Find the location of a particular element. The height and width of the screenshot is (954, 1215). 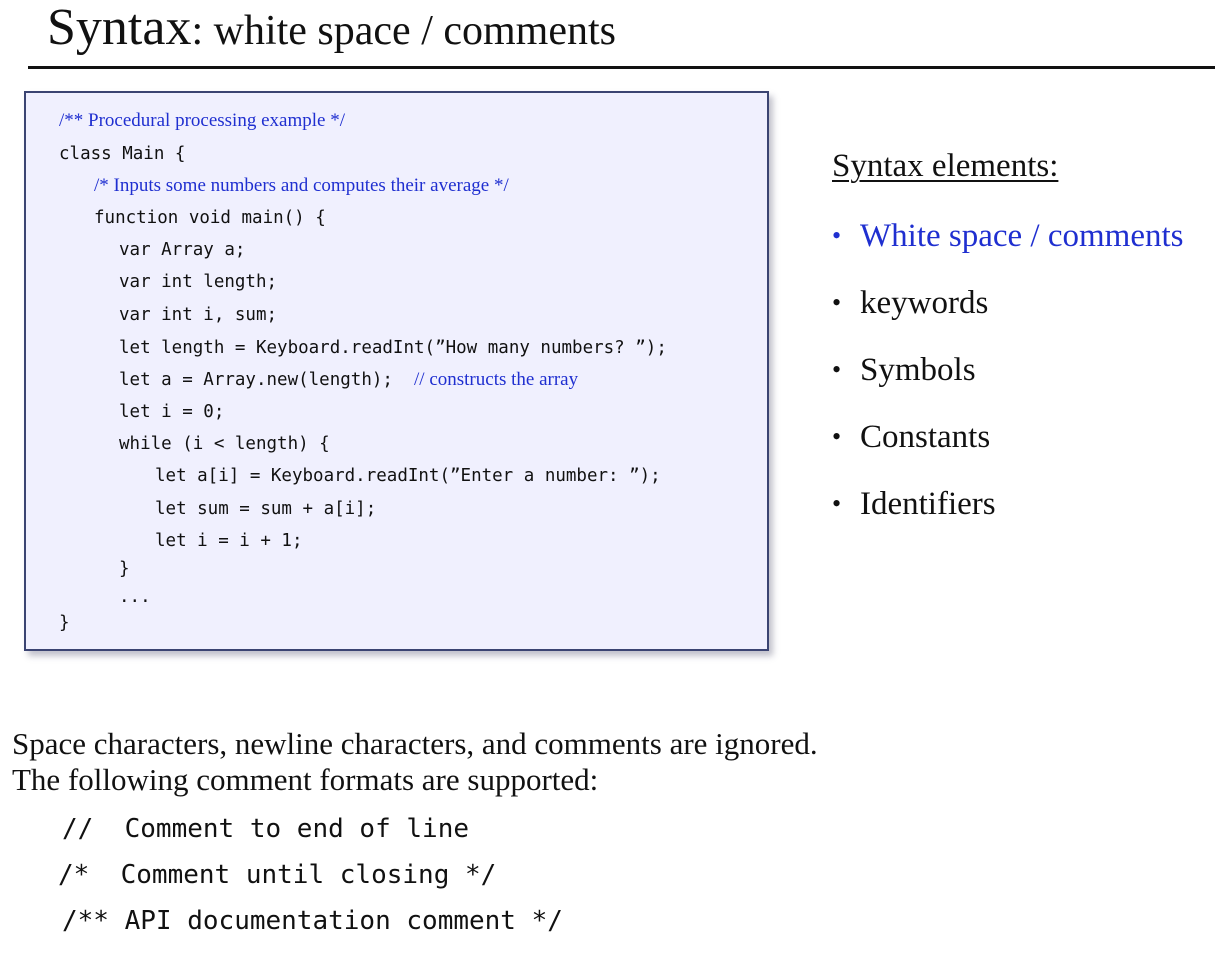

code-line-15: } is located at coordinates (124, 569).